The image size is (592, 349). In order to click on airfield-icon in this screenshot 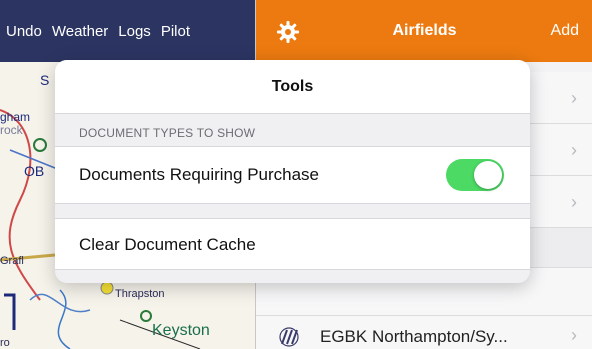, I will do `click(289, 337)`.